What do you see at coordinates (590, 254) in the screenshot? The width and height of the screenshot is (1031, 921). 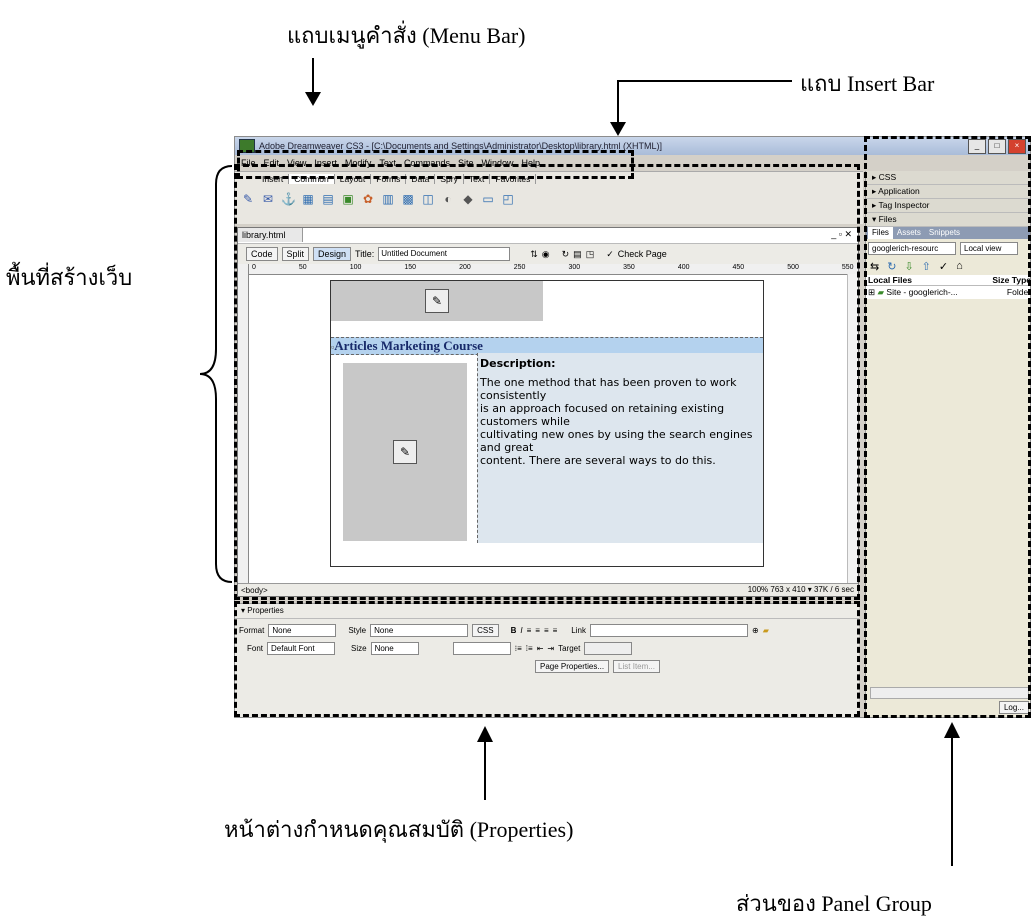 I see `visual-aids-icon: ◳` at bounding box center [590, 254].